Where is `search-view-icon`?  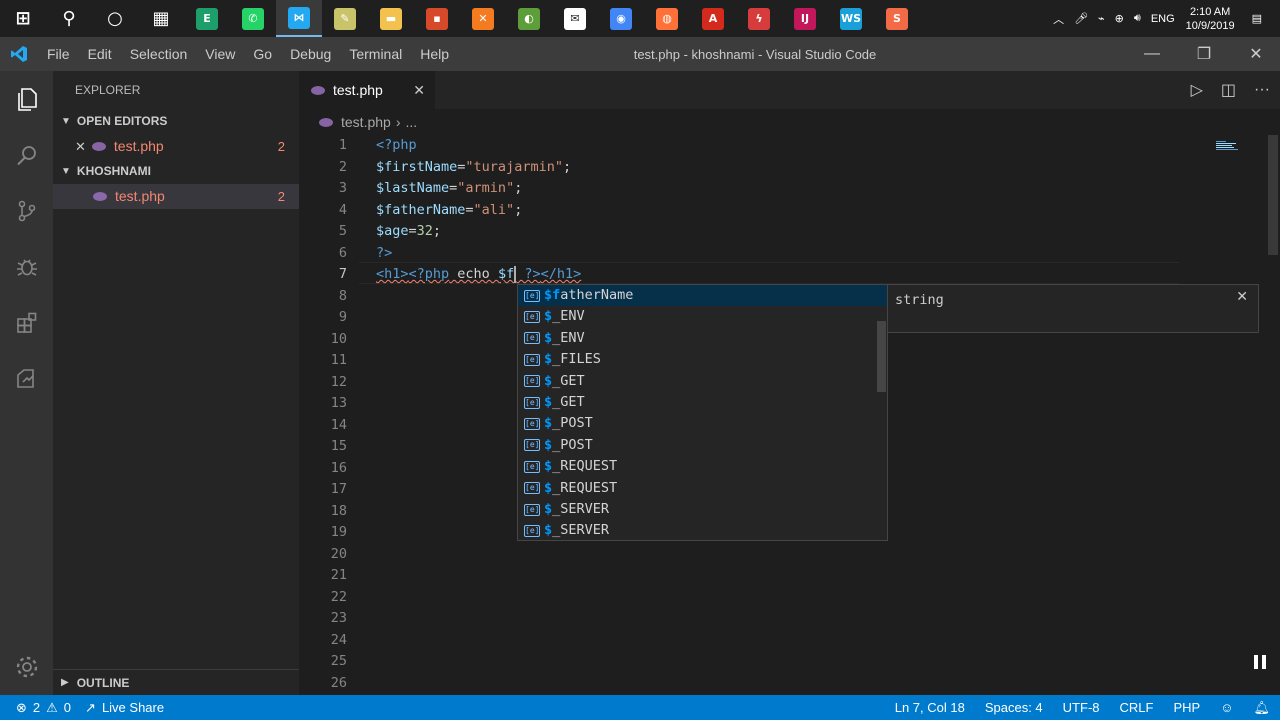 search-view-icon is located at coordinates (26, 155).